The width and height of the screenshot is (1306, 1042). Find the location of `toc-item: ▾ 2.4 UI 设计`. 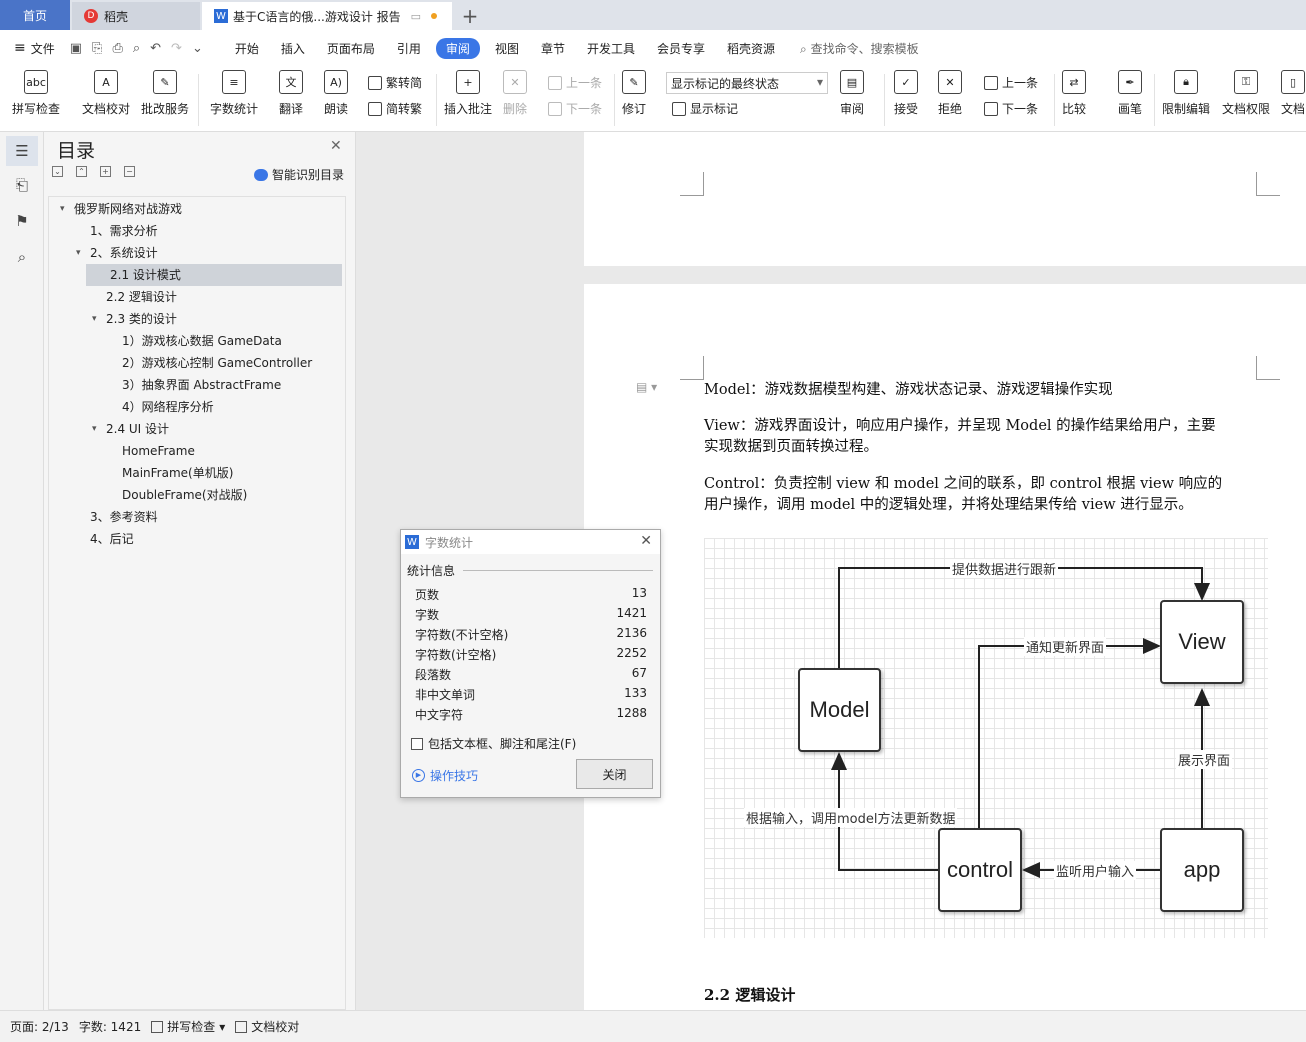

toc-item: ▾ 2.4 UI 设计 is located at coordinates (200, 429).